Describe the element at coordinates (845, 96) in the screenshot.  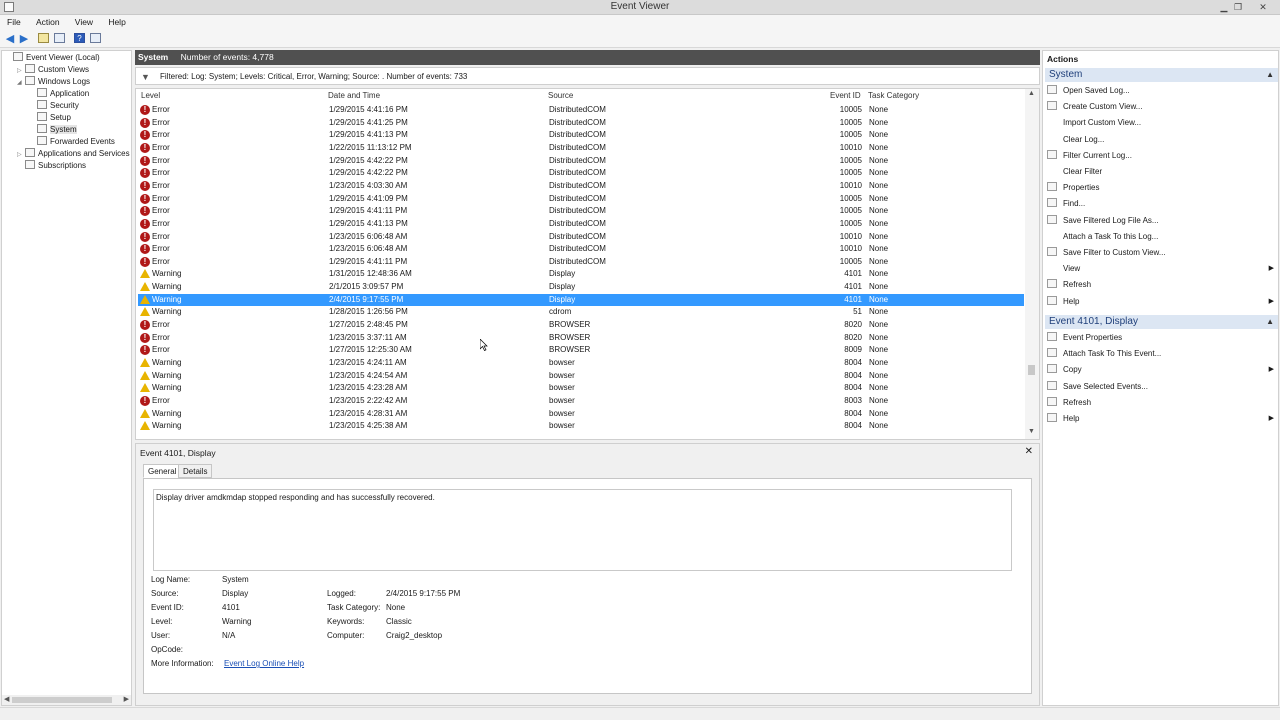
I see `column-header-event-id: Event ID` at that location.